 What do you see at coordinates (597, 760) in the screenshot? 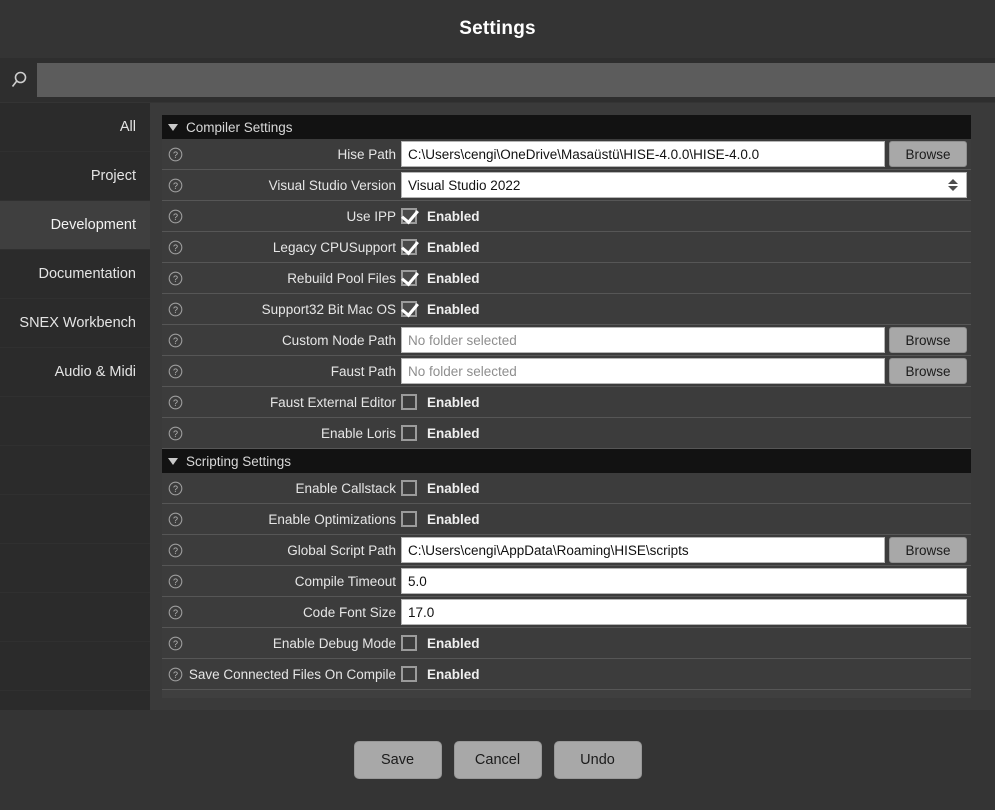
I see `undo-button: Undo` at bounding box center [597, 760].